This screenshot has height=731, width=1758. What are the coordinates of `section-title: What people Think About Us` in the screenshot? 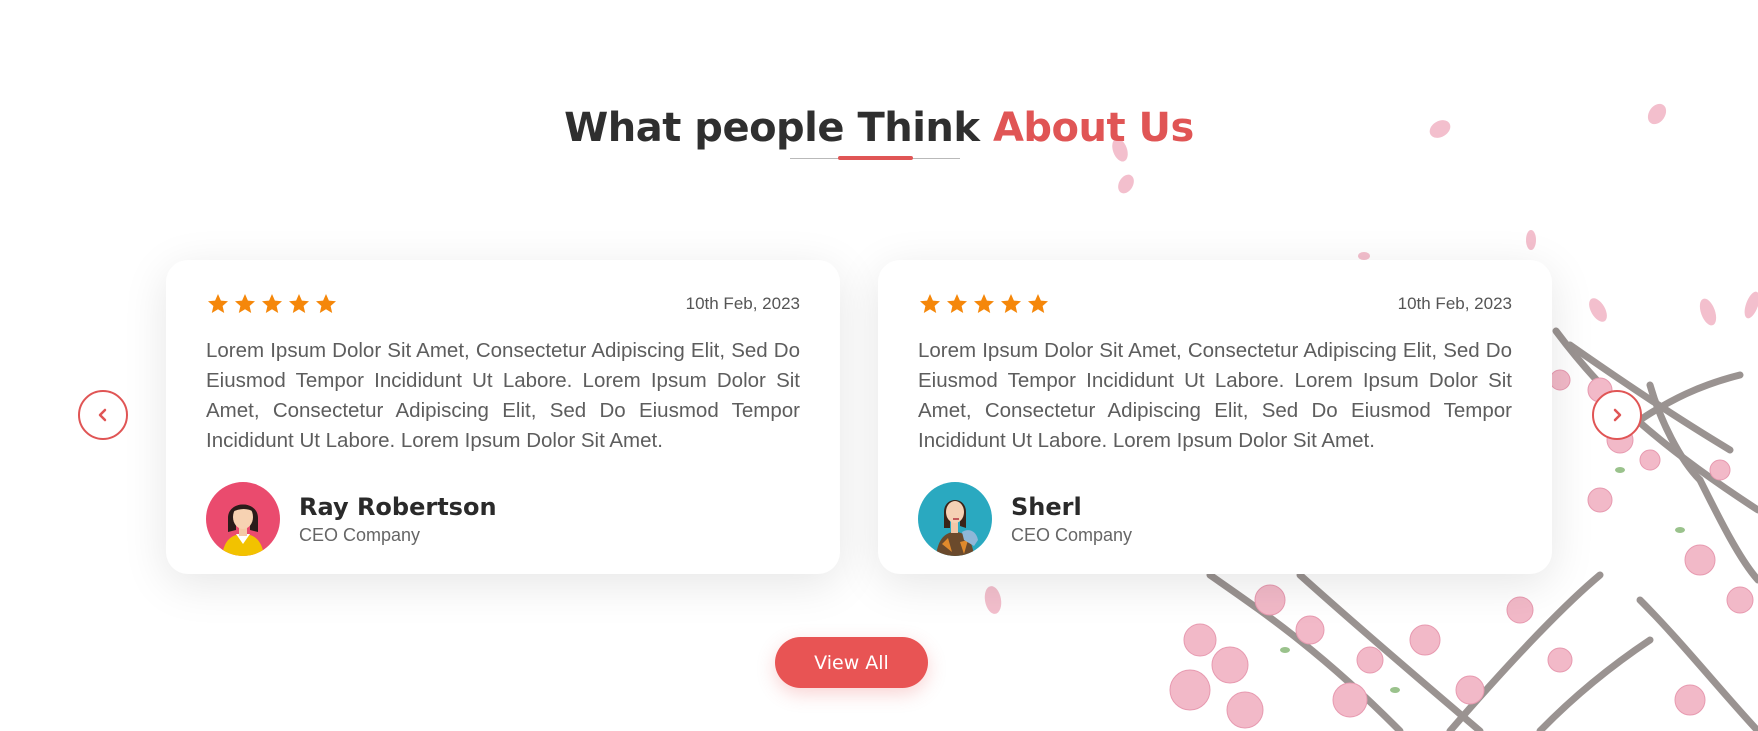 It's located at (879, 128).